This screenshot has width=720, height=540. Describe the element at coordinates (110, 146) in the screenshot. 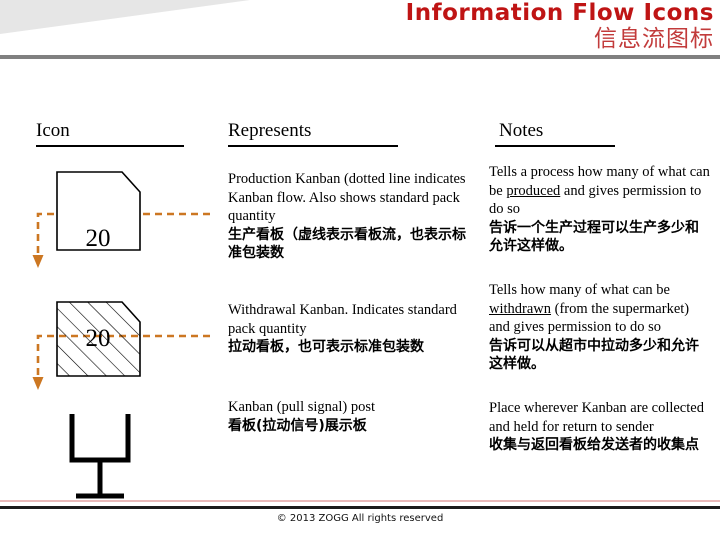

I see `column-header-icon-underline` at that location.